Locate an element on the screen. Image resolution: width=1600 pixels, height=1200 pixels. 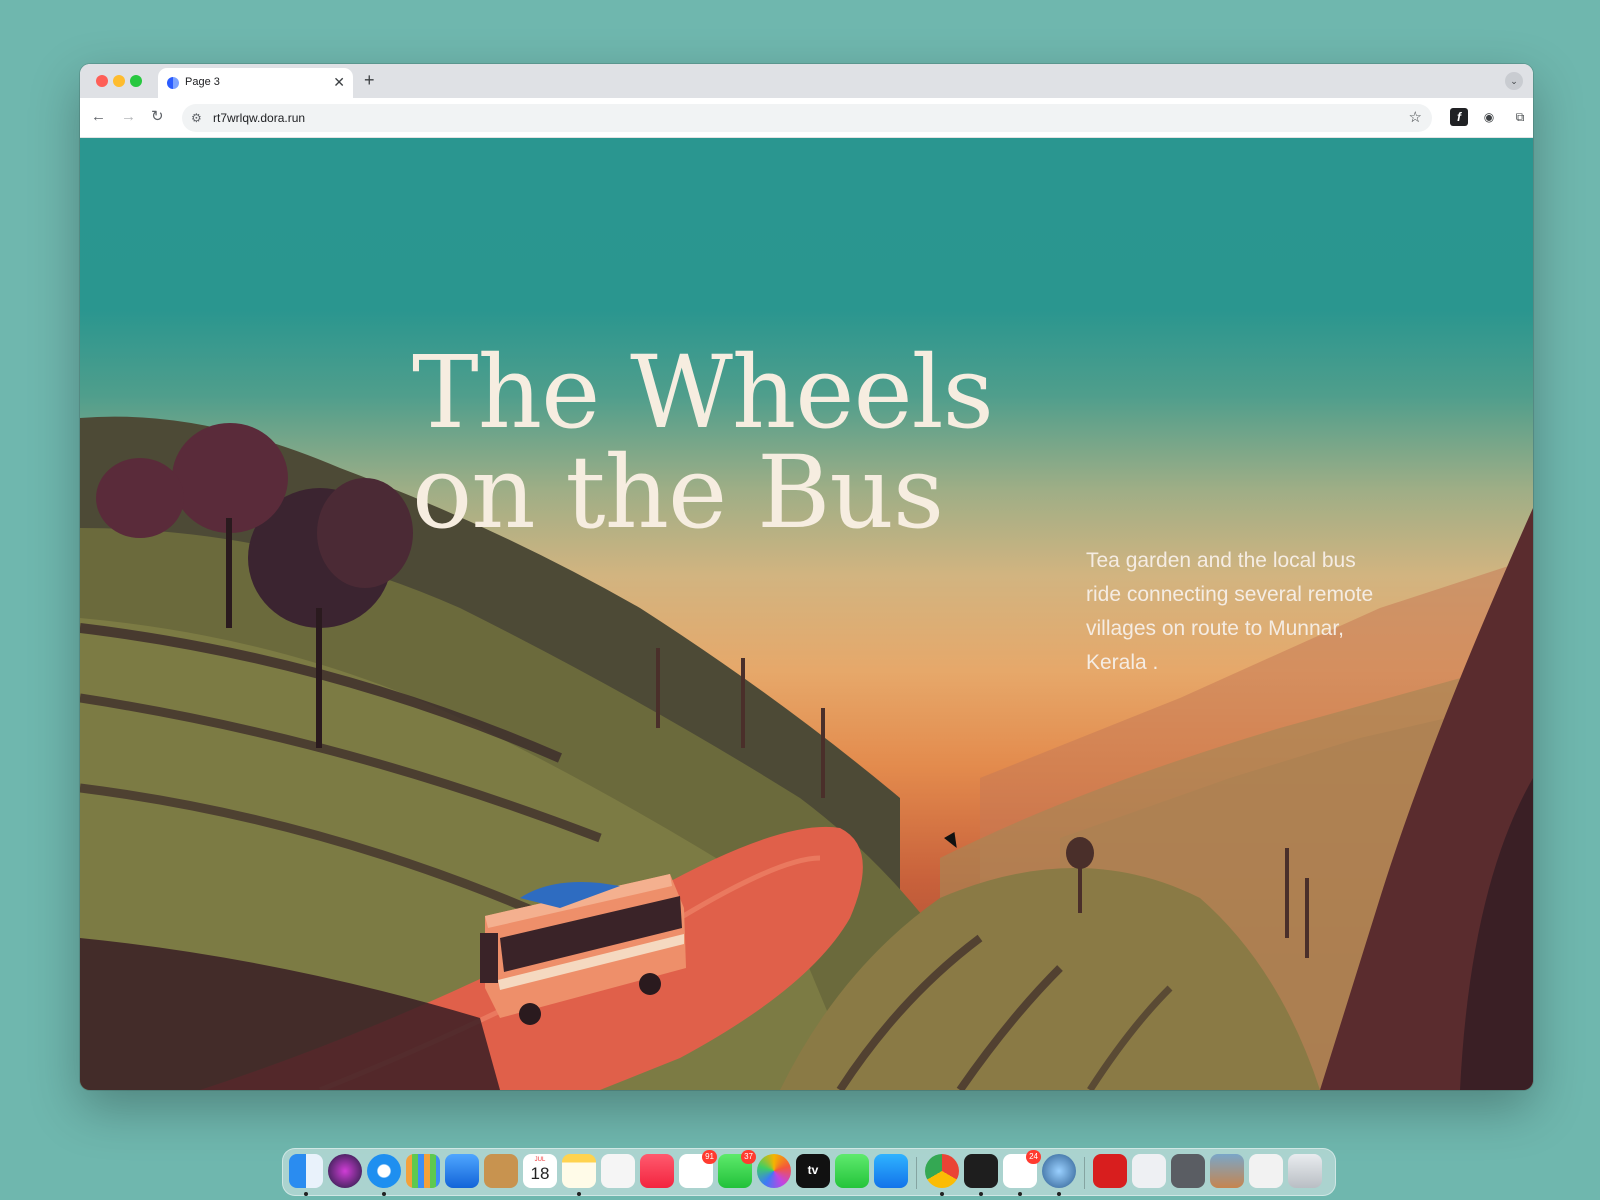
messages-badge: 37 is located at coordinates (748, 1157).